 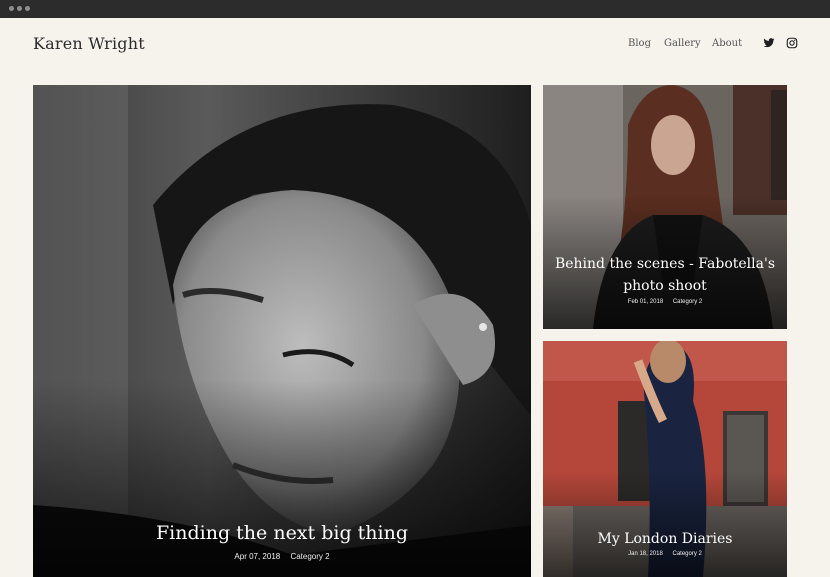 What do you see at coordinates (665, 302) in the screenshot?
I see `post-meta: Feb 01, 2018 Category 2` at bounding box center [665, 302].